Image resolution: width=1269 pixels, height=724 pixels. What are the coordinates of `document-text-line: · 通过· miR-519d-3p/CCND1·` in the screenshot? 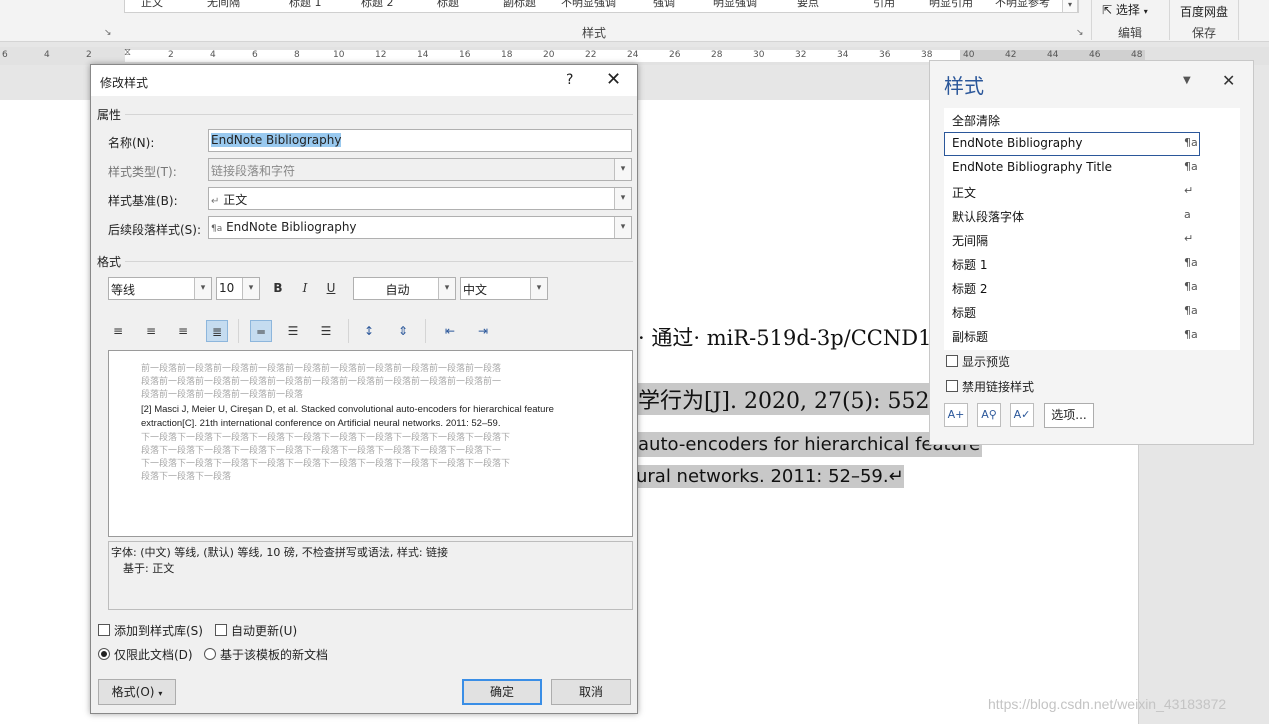 It's located at (788, 337).